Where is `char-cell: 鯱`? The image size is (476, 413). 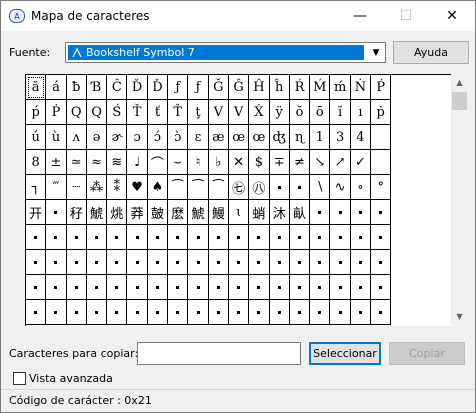 char-cell: 鯱 is located at coordinates (198, 212).